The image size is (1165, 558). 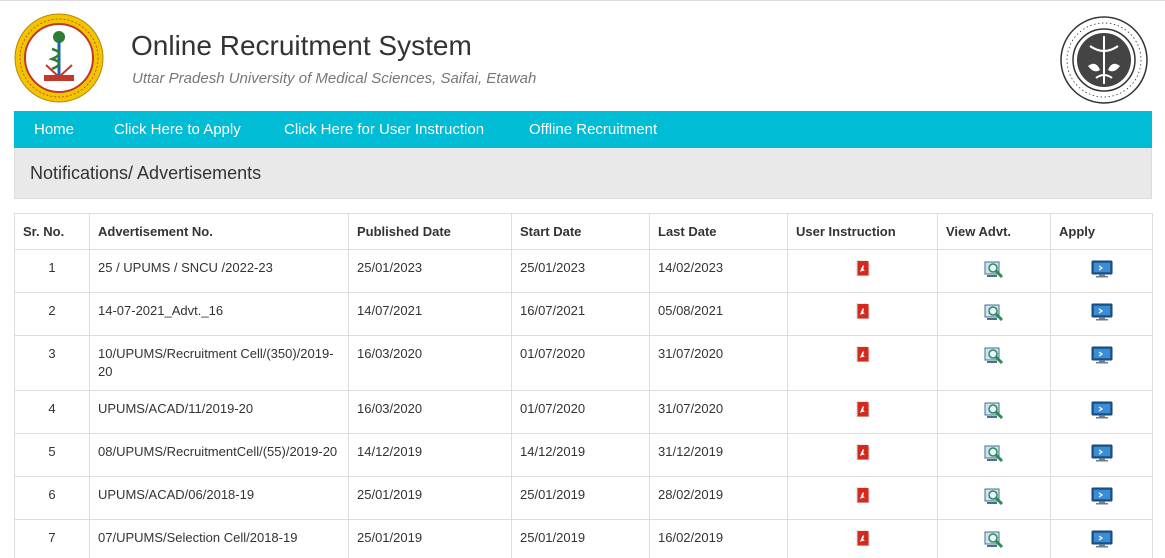 What do you see at coordinates (1104, 60) in the screenshot?
I see `up-government-emblem-icon` at bounding box center [1104, 60].